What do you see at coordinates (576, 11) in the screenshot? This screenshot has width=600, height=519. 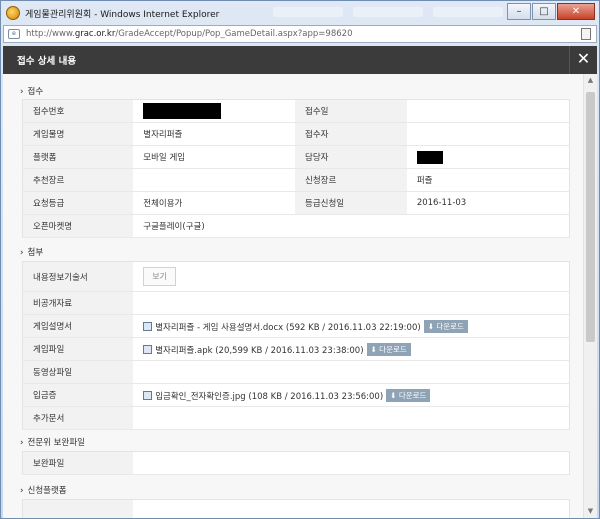 I see `close-window-button: ✕` at bounding box center [576, 11].